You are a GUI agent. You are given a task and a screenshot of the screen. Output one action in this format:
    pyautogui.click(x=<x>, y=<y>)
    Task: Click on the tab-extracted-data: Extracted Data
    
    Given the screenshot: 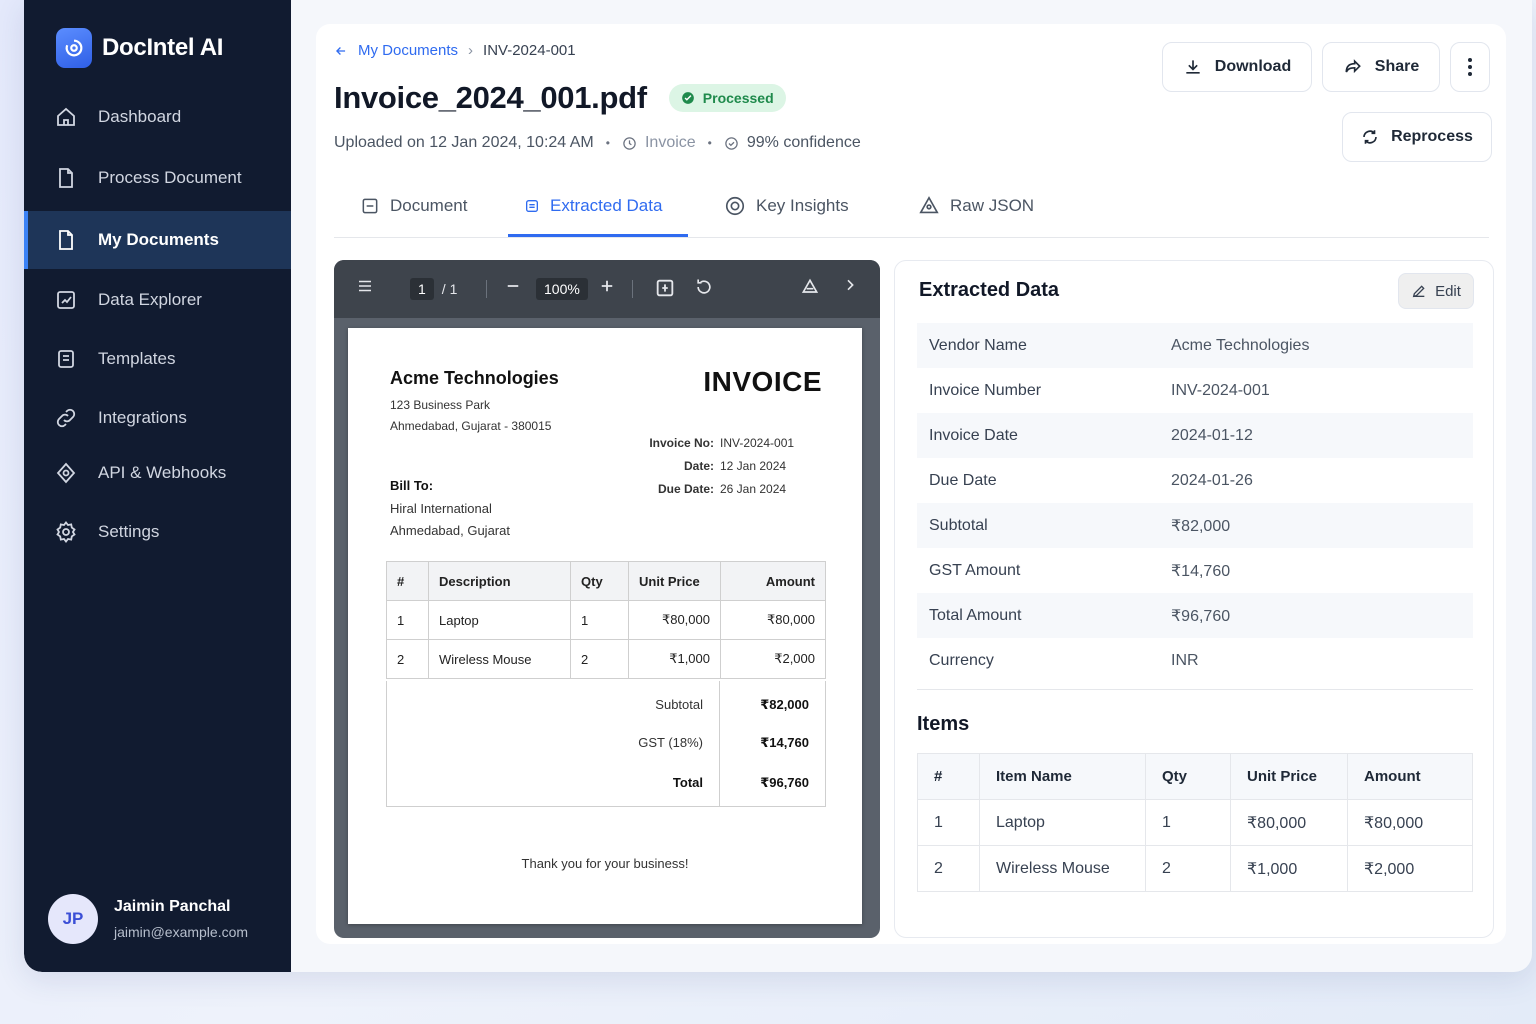 What is the action you would take?
    pyautogui.click(x=593, y=206)
    